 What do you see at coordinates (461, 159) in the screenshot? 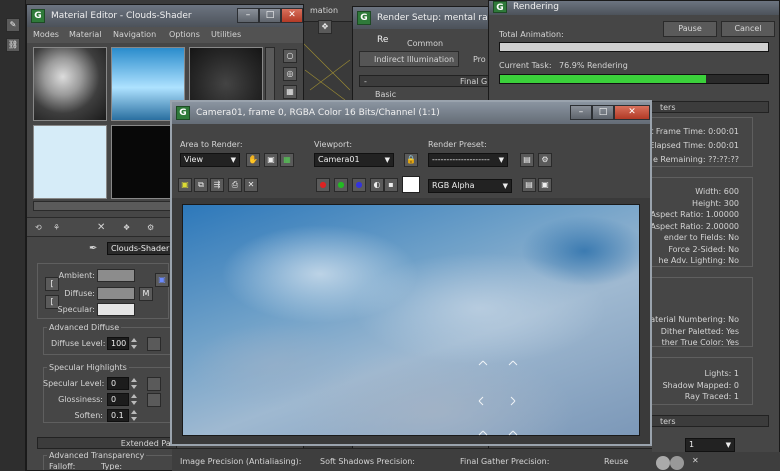
I see `render-preset-value: --------------------` at bounding box center [461, 159].